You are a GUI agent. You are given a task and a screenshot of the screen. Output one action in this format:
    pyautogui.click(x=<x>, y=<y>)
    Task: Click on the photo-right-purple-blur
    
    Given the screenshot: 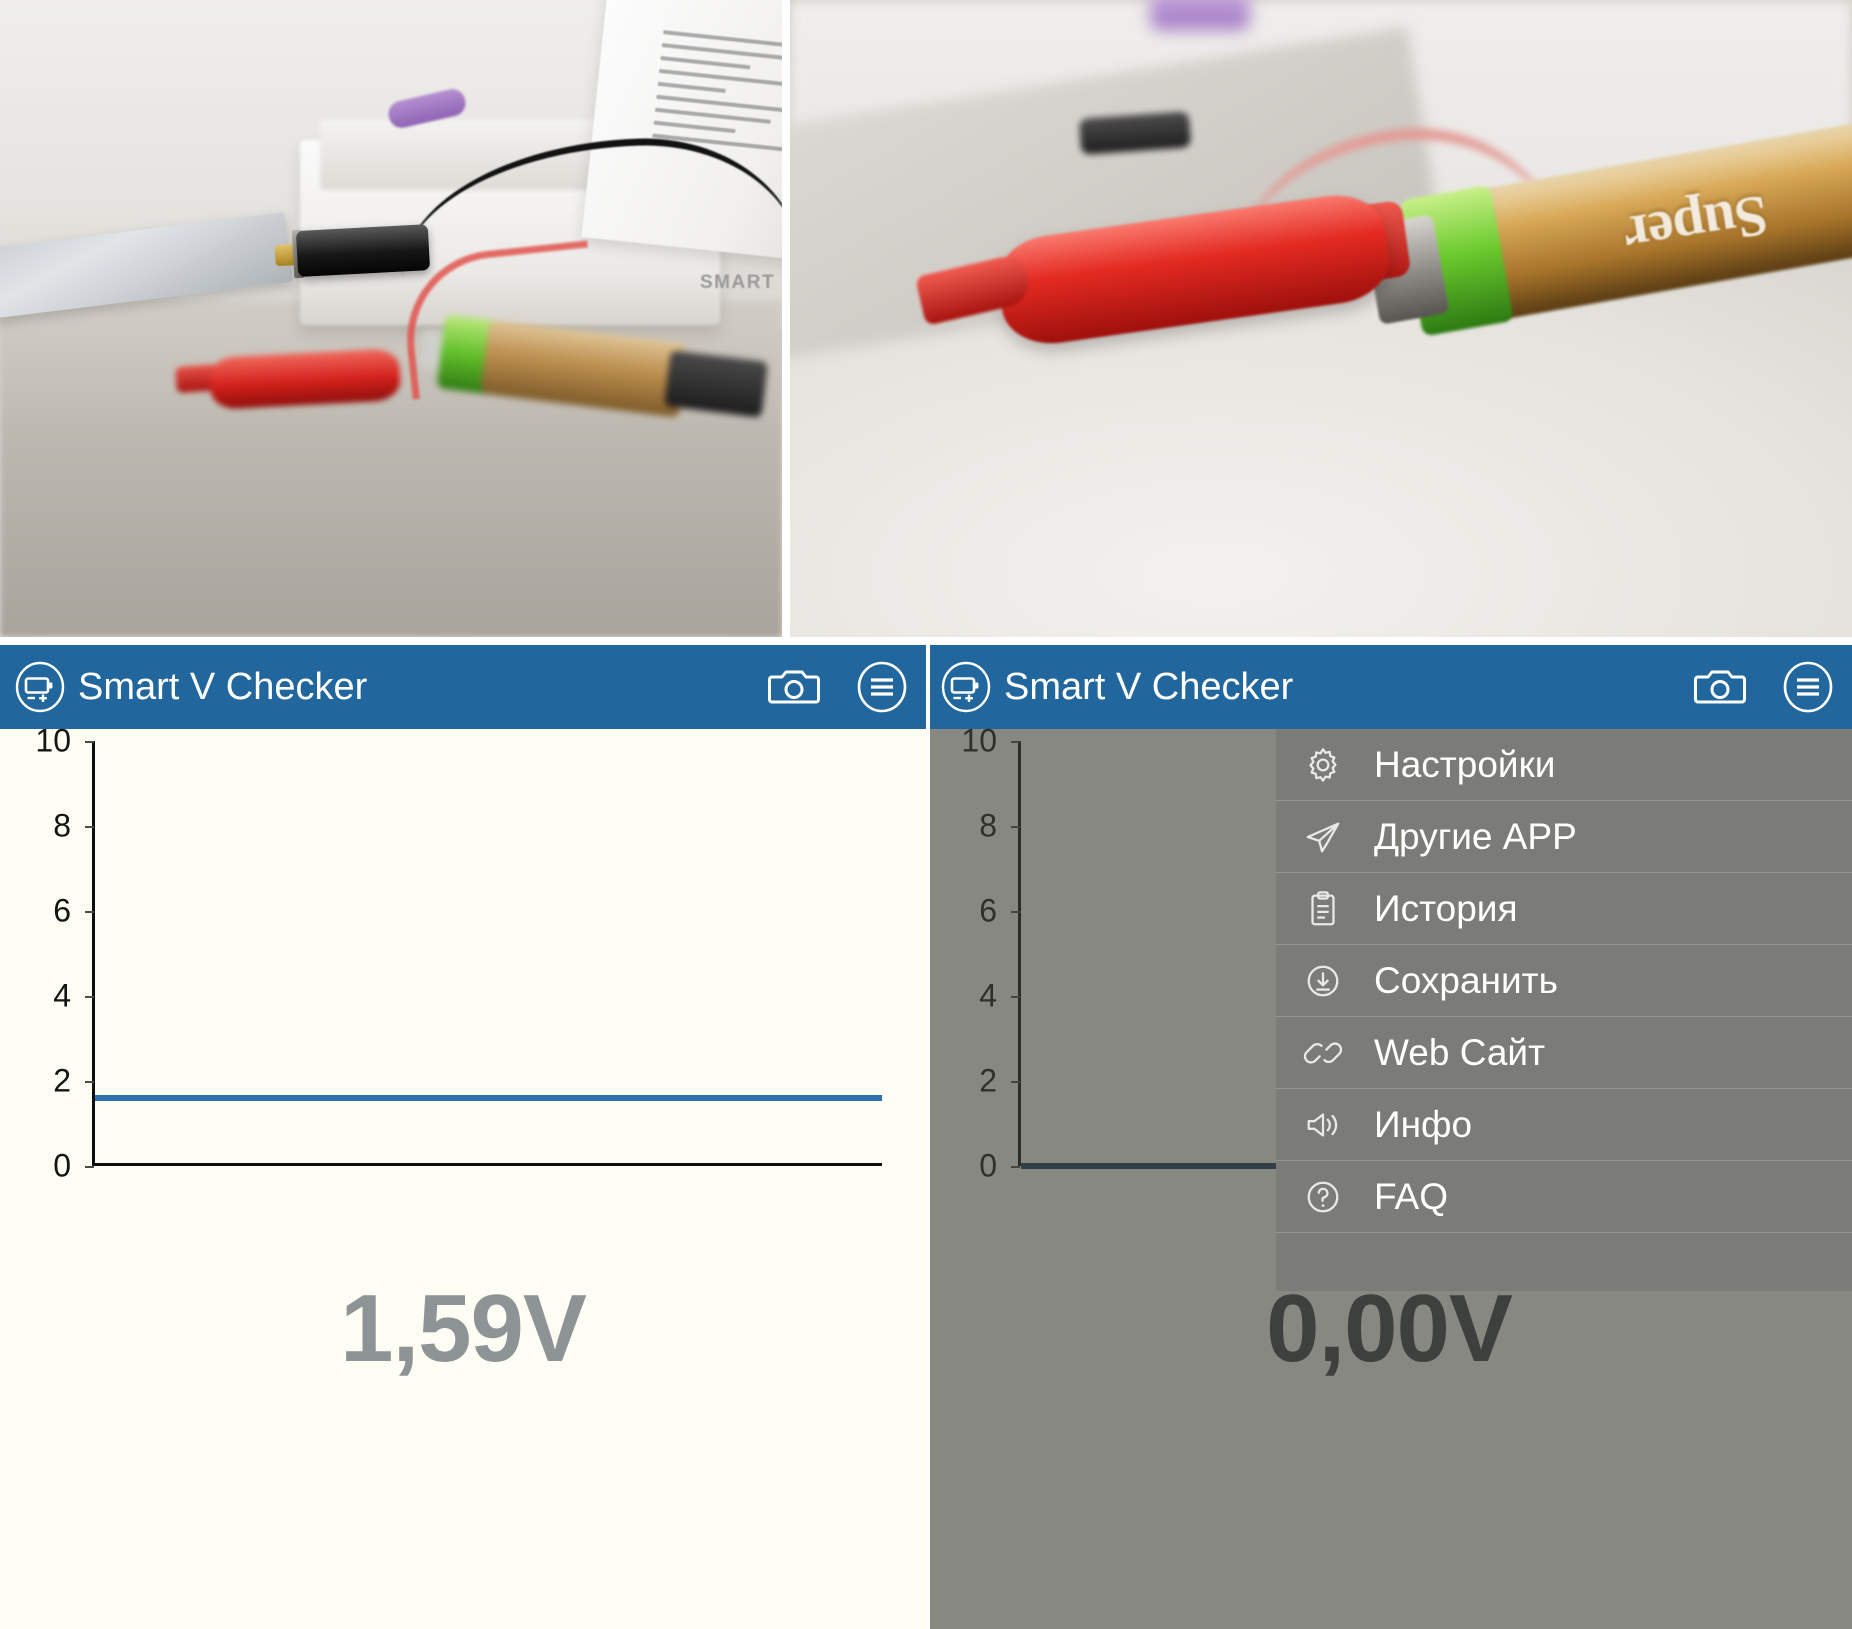 What is the action you would take?
    pyautogui.click(x=1200, y=15)
    